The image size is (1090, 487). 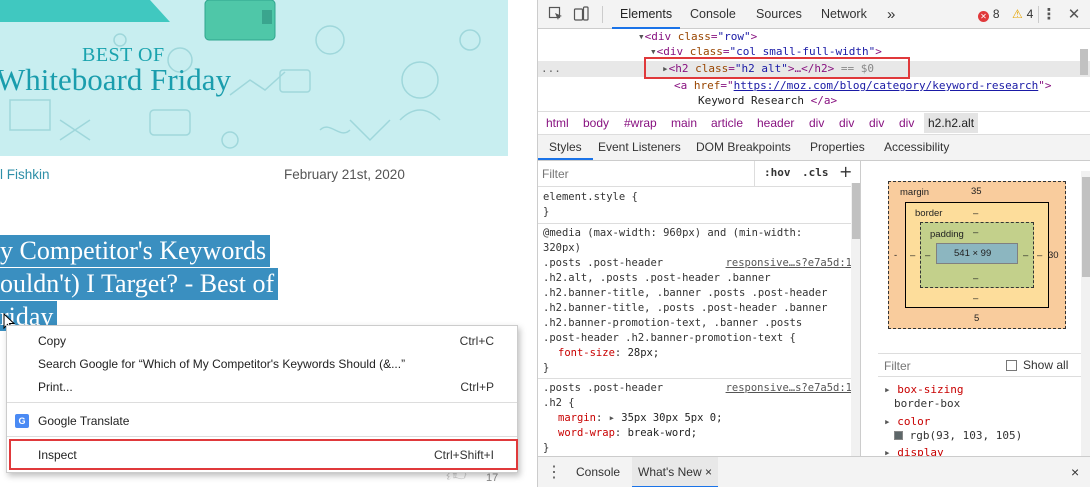 What do you see at coordinates (779, 14) in the screenshot?
I see `tab-sources: Sources` at bounding box center [779, 14].